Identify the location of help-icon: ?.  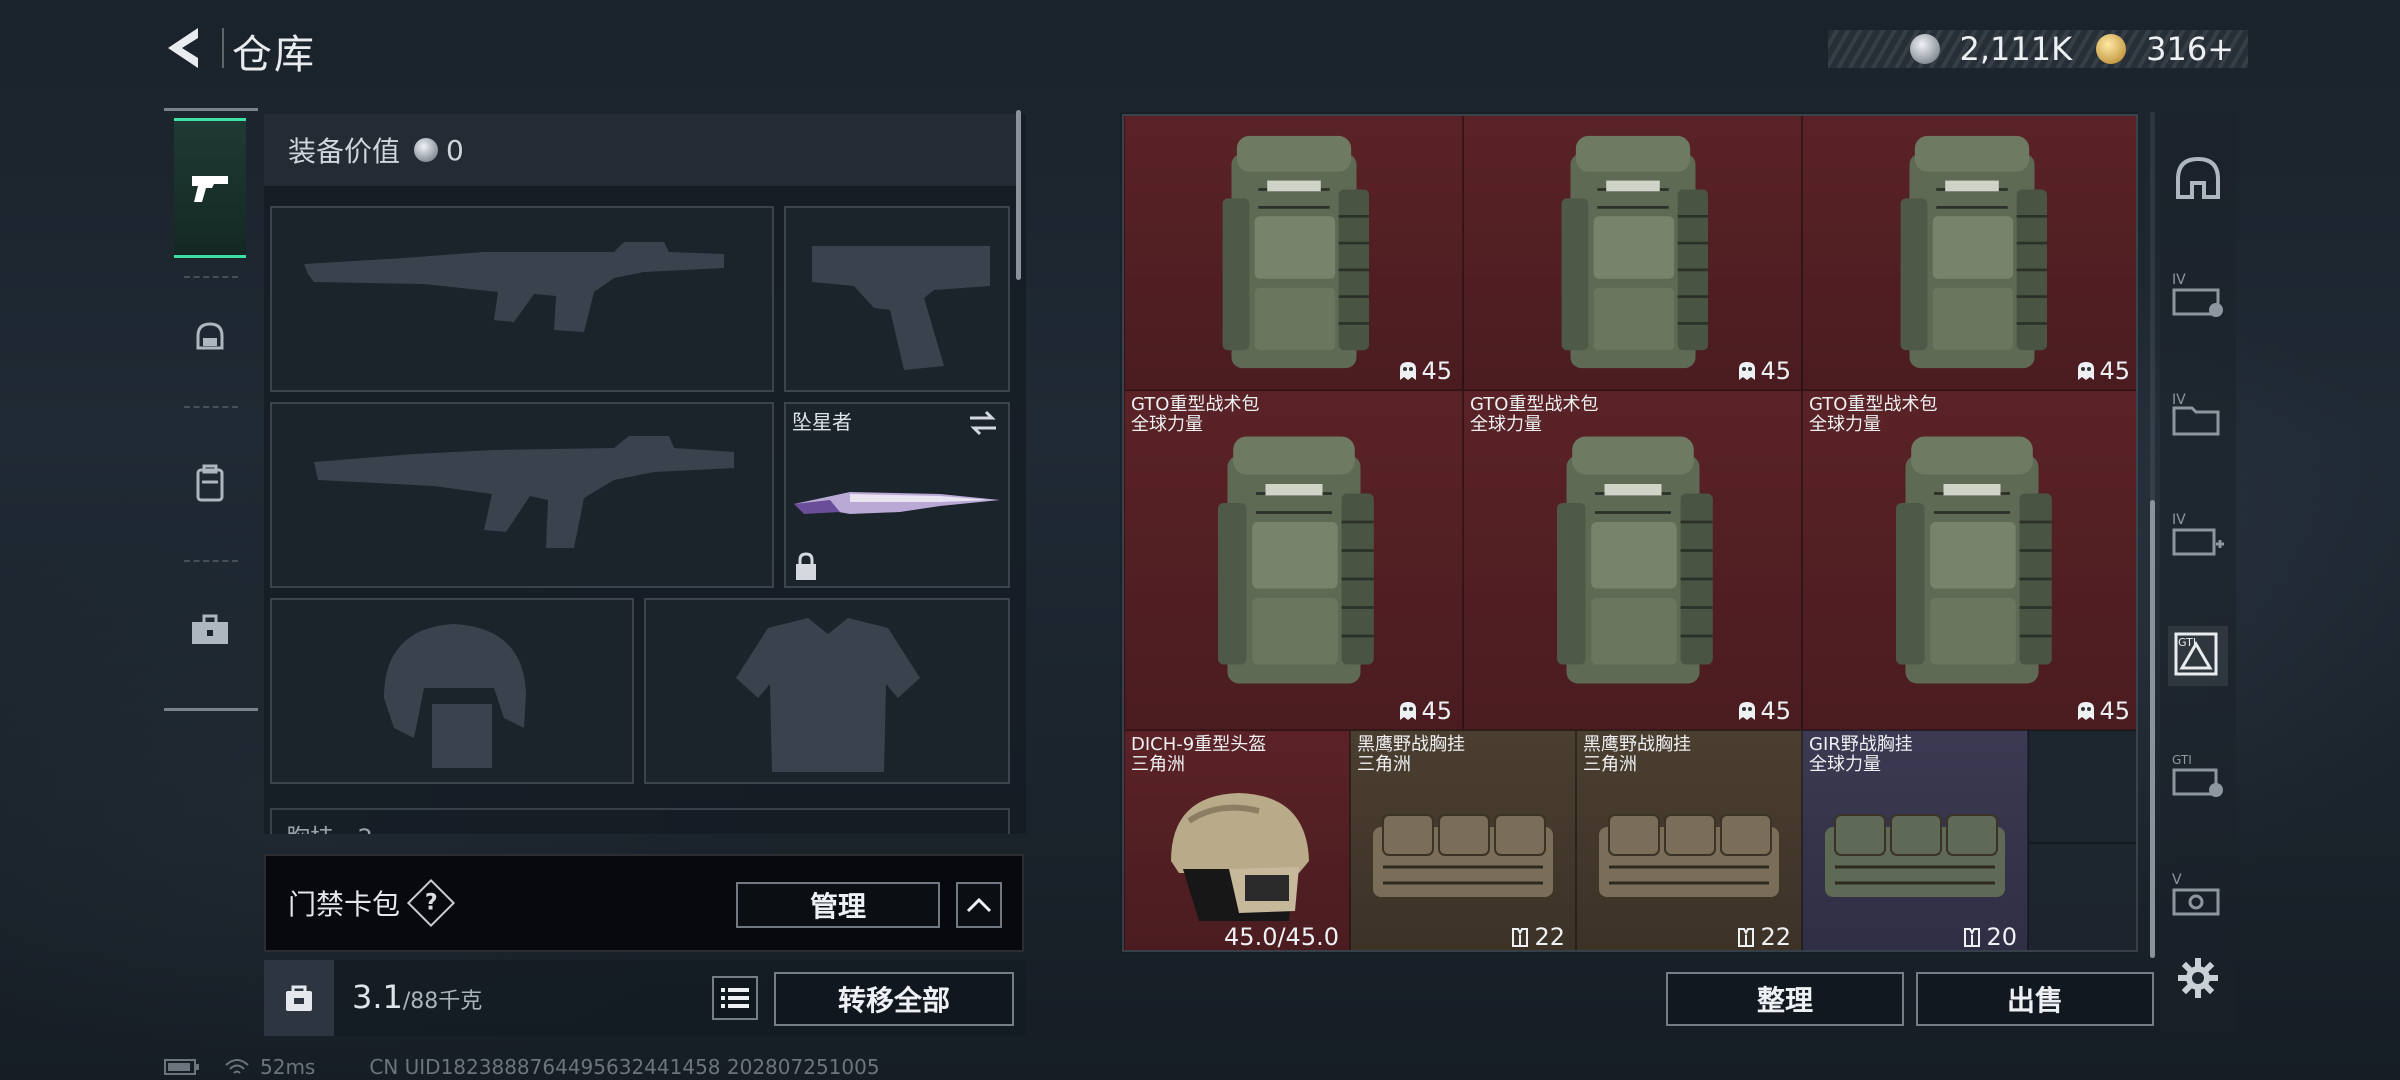
(431, 903).